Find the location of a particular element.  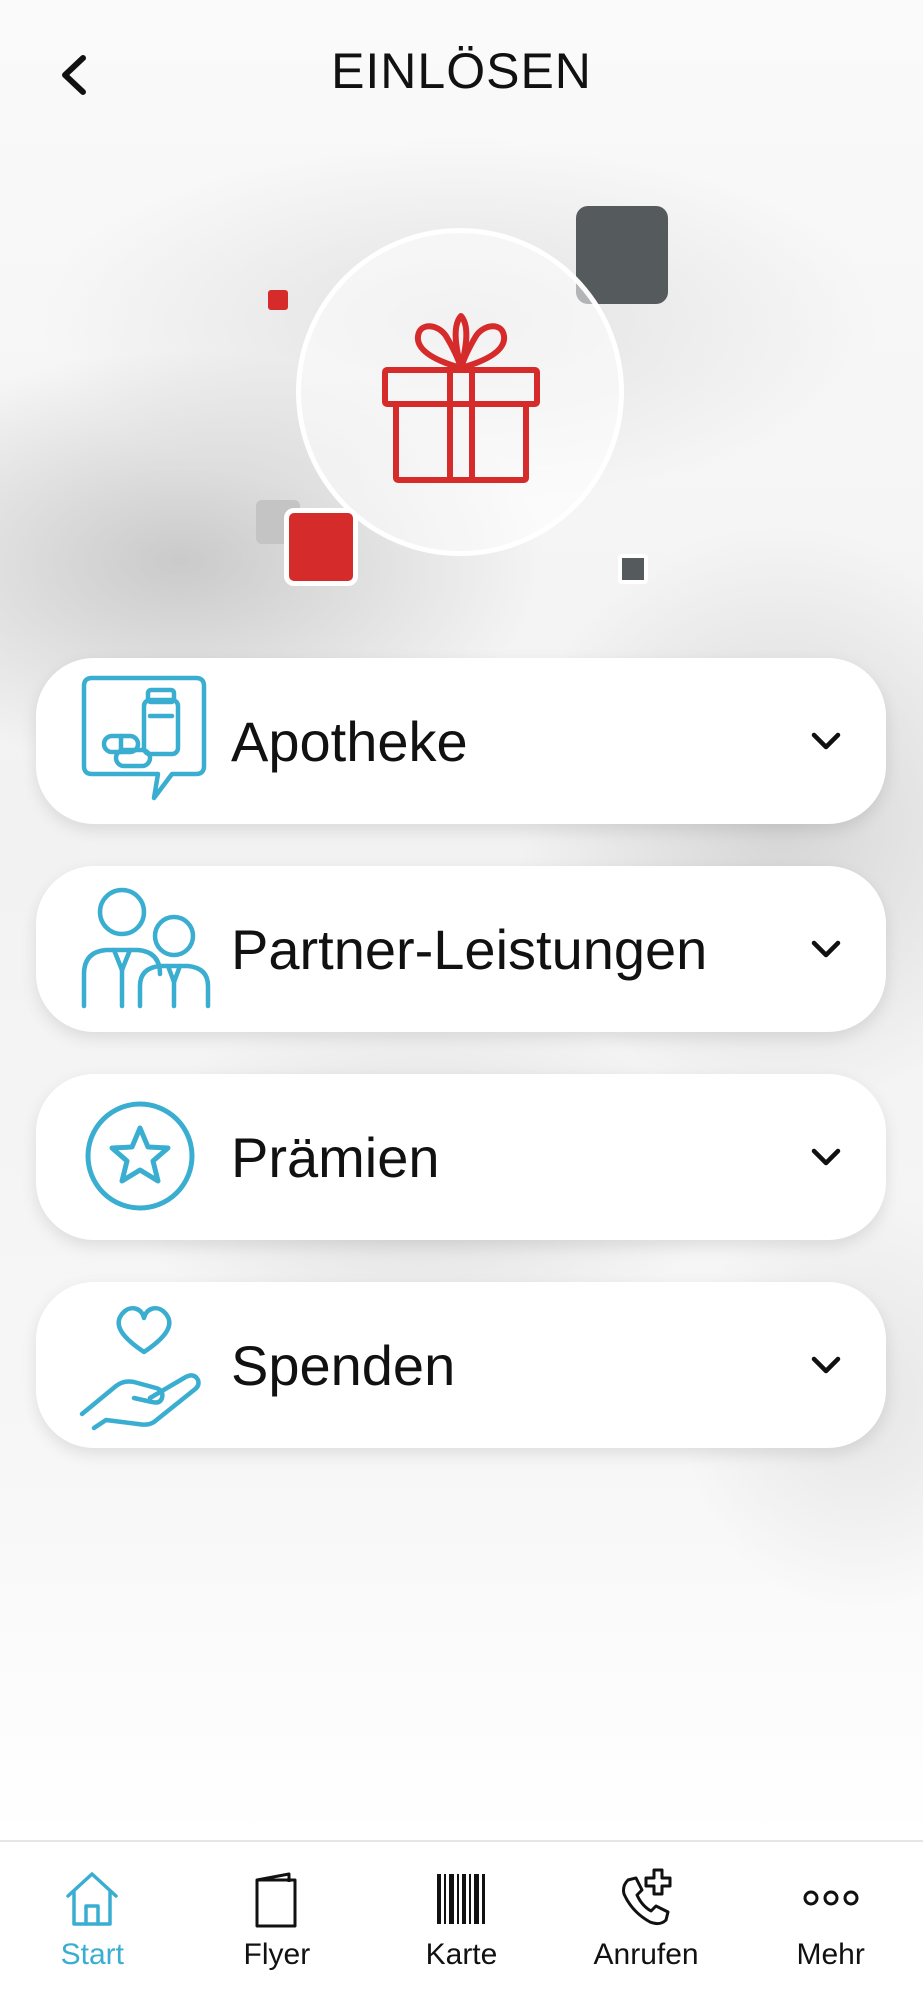

nav-label: Start is located at coordinates (92, 1954).